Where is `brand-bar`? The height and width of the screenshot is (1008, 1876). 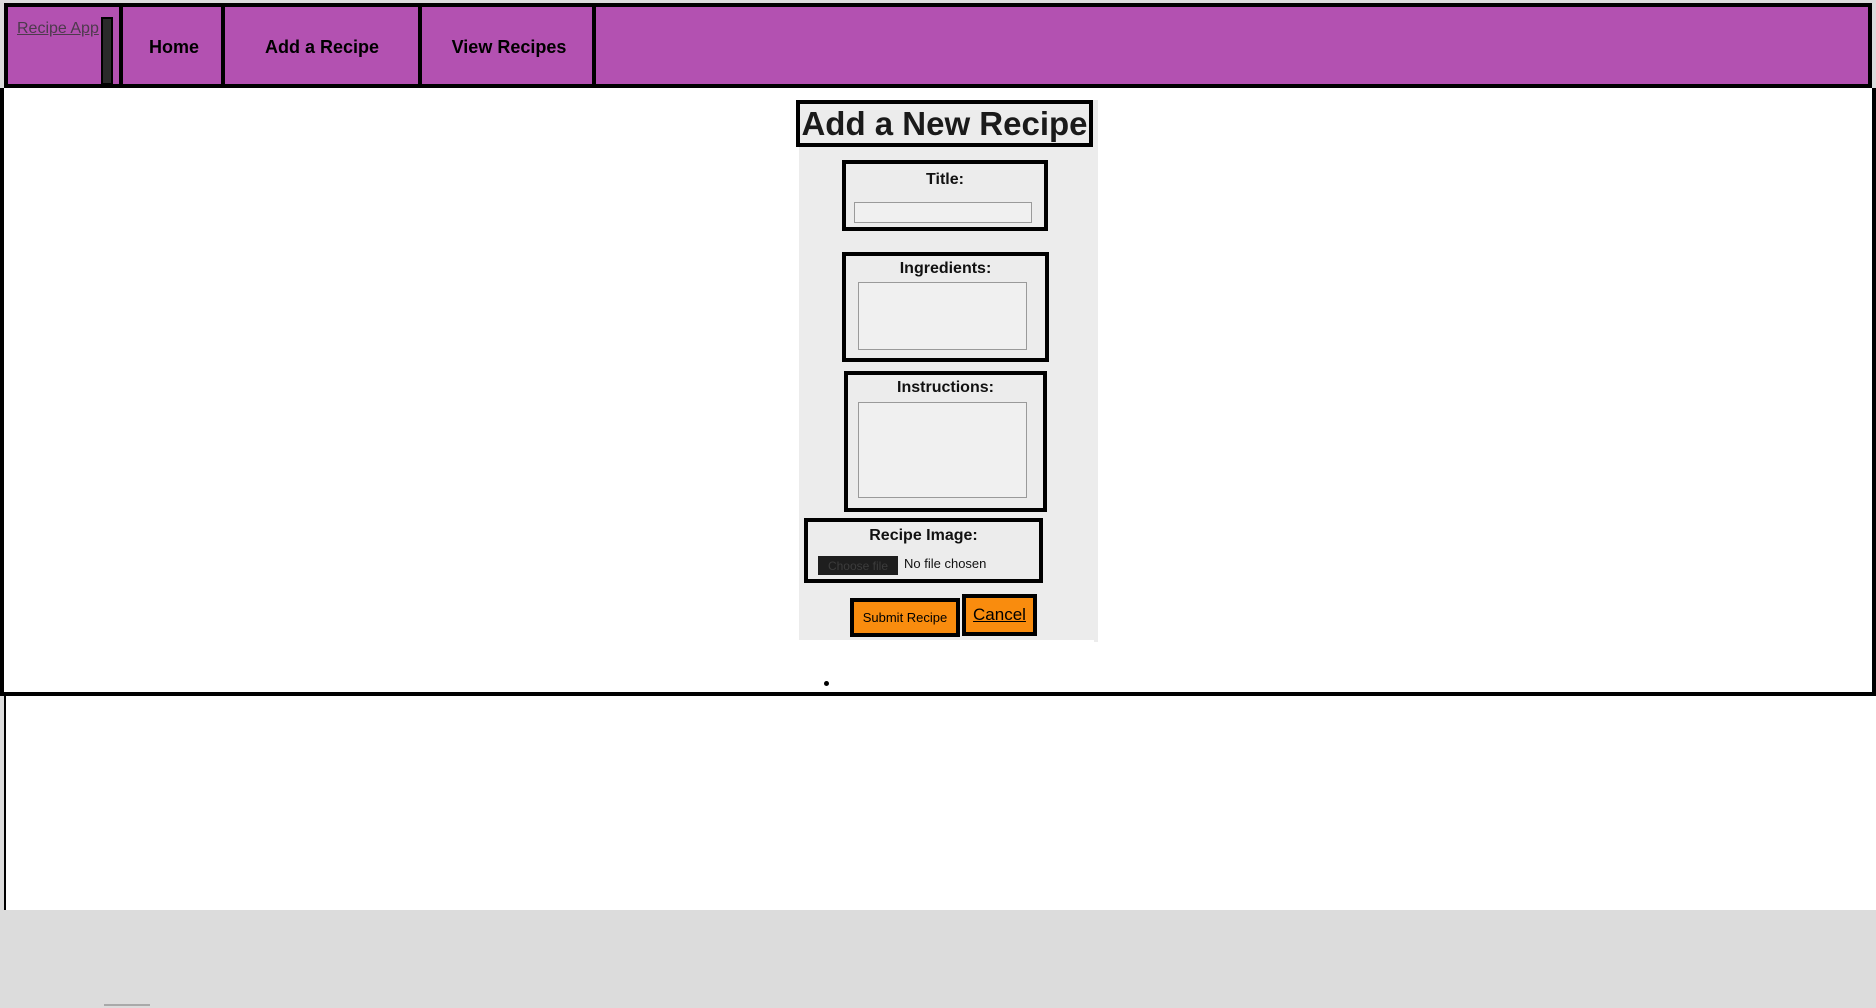 brand-bar is located at coordinates (107, 51).